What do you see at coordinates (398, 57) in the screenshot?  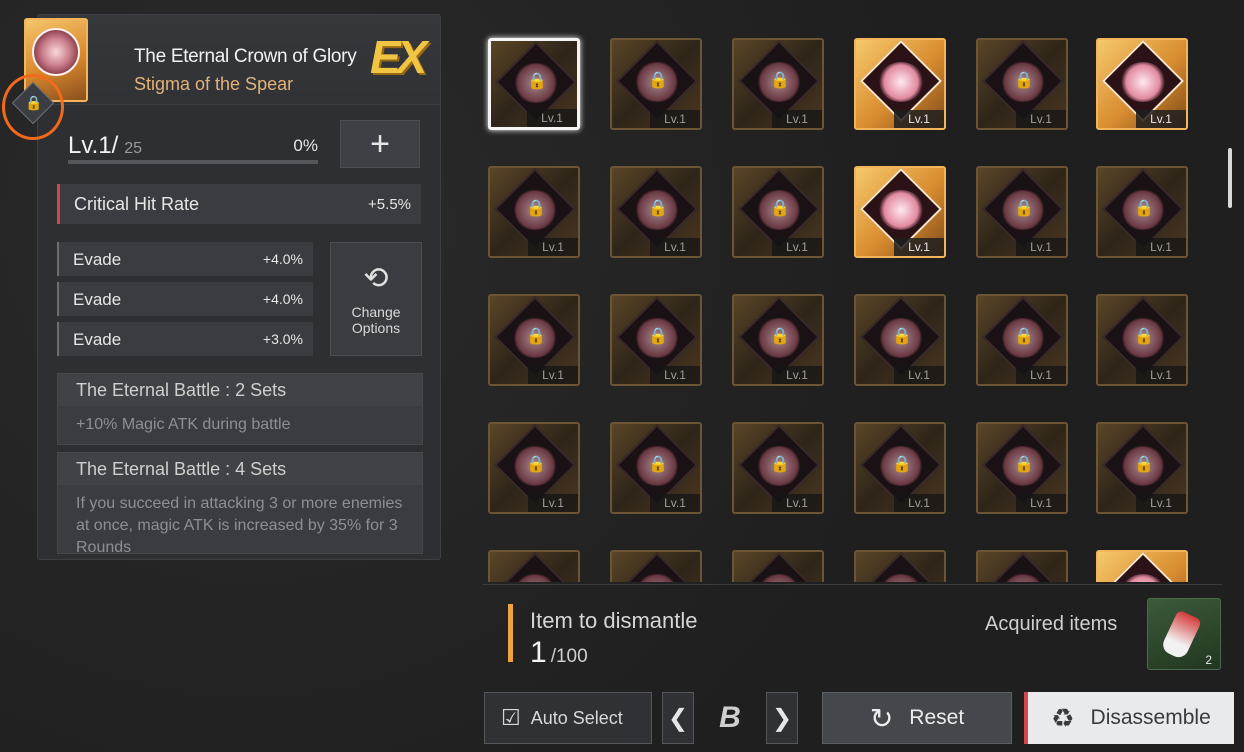 I see `grade-badge: EX` at bounding box center [398, 57].